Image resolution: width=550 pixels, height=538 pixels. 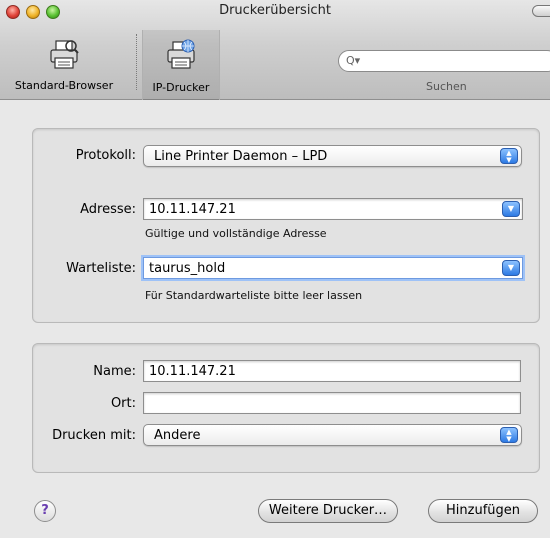 I want to click on toolbar-divider, so click(x=137, y=62).